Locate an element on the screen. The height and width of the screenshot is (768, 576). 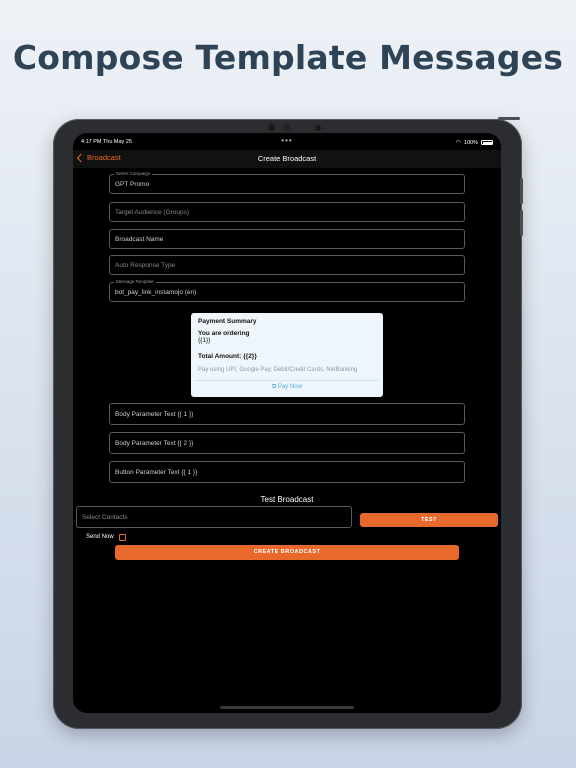
send-now-label: Send Now is located at coordinates (100, 537).